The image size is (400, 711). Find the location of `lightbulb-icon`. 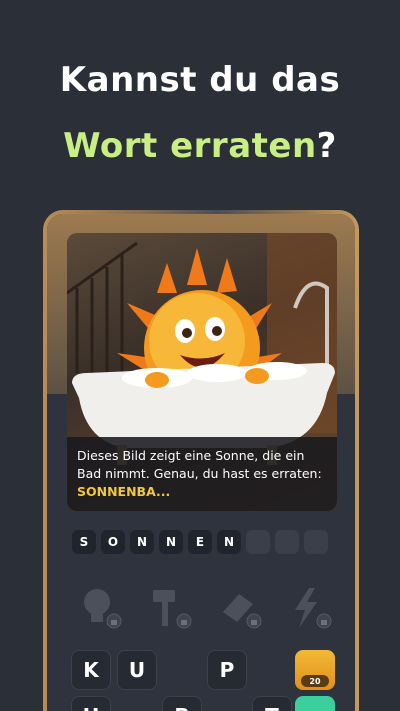

lightbulb-icon is located at coordinates (103, 609).